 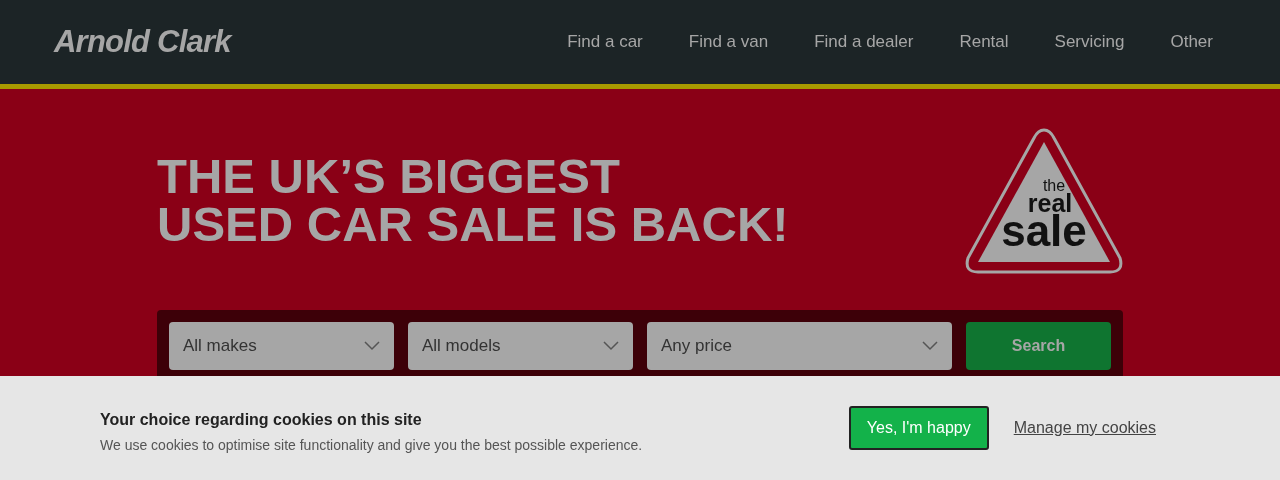 I want to click on nav-link: Find a car, so click(x=605, y=42).